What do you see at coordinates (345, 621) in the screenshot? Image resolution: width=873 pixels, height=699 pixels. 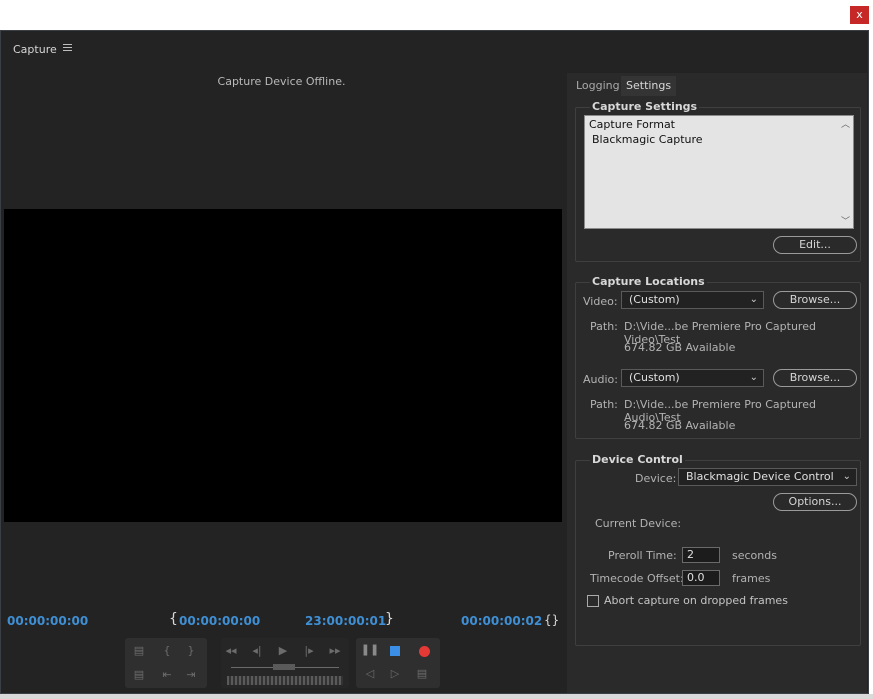 I see `out-point-timecode: 23:00:00:01` at bounding box center [345, 621].